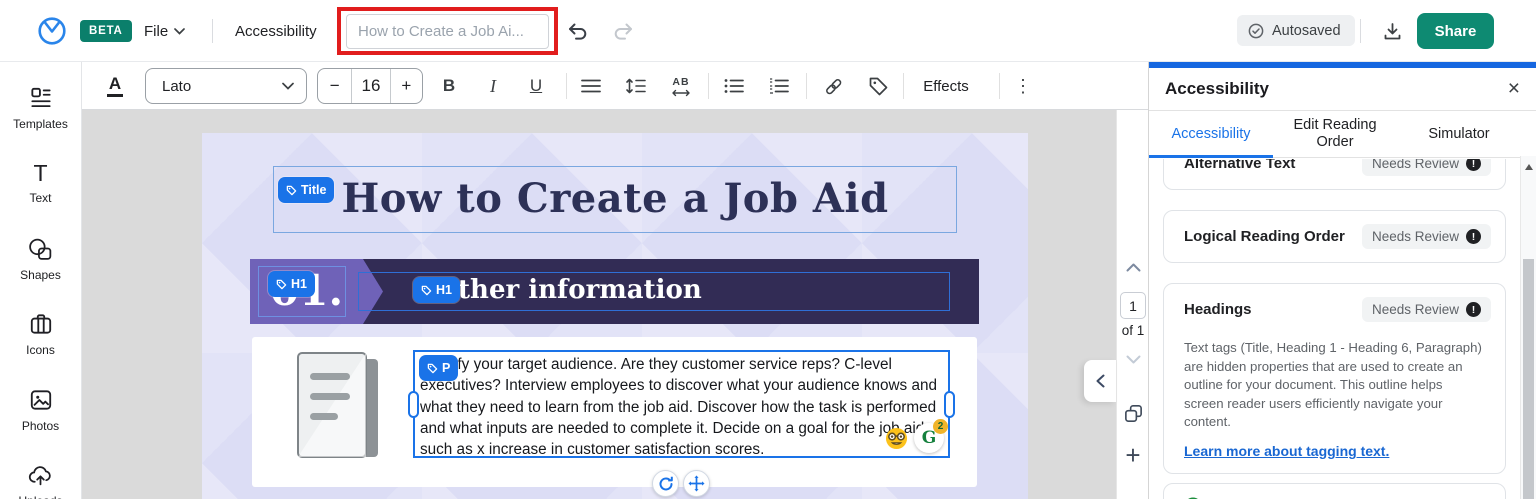  Describe the element at coordinates (1334, 236) in the screenshot. I see `logical-reading-order-card: Logical Reading Order Needs Review !` at that location.